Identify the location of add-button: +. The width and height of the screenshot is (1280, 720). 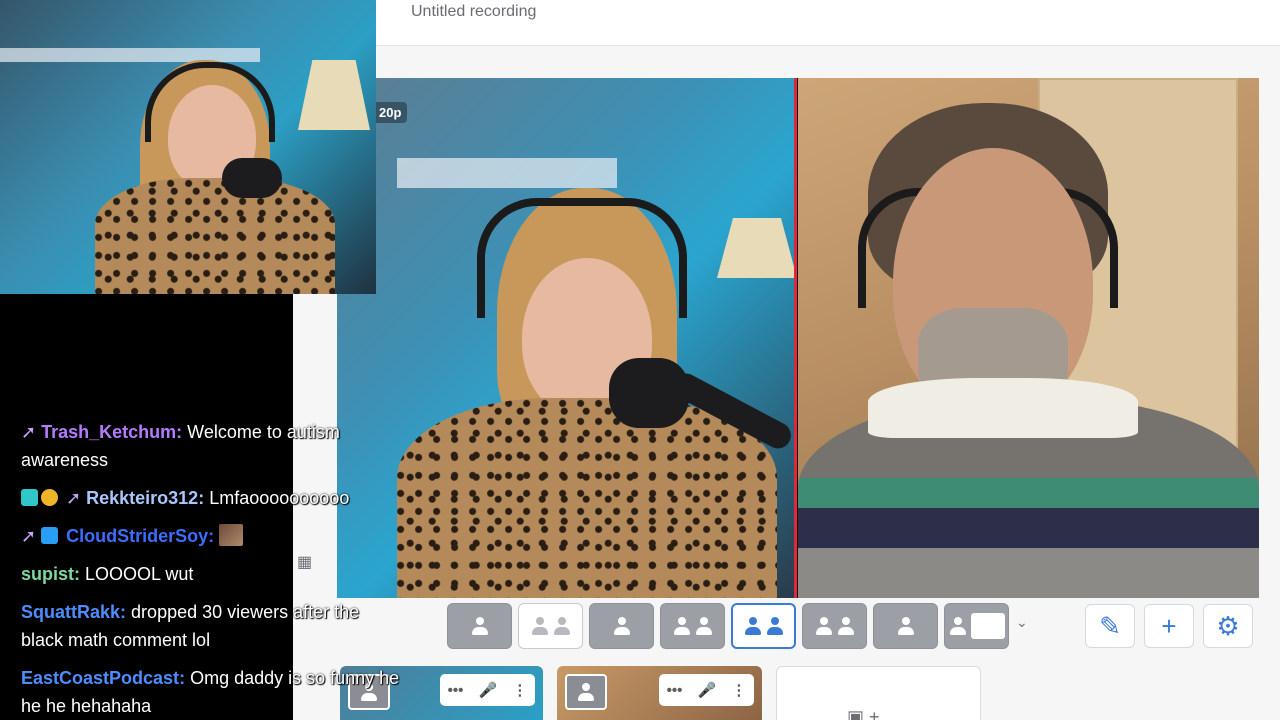
(1169, 626).